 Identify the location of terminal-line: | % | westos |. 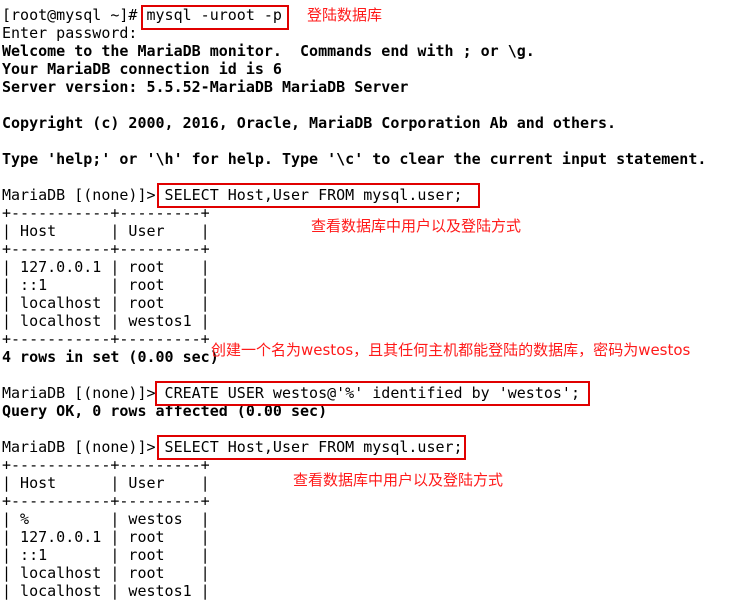
(106, 519).